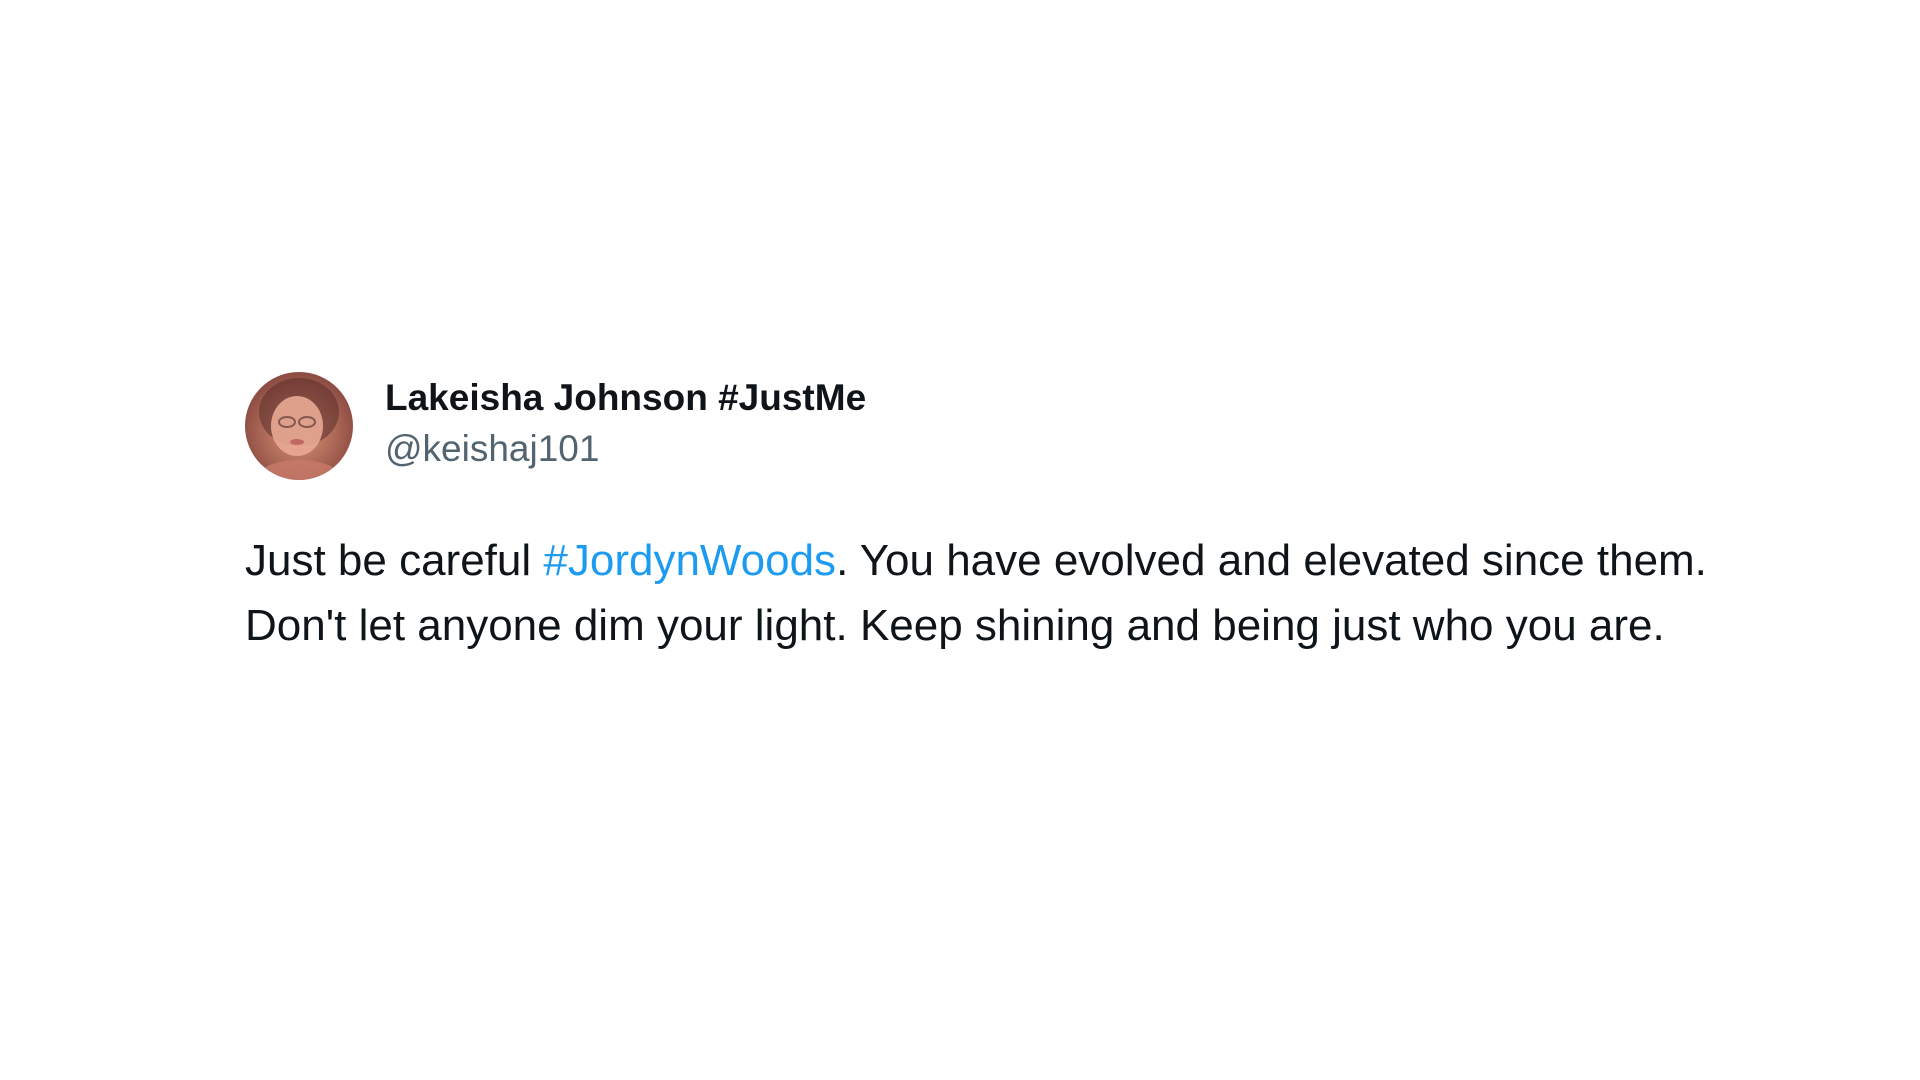 The image size is (1920, 1080). Describe the element at coordinates (980, 426) in the screenshot. I see `tweet-header: Lakeisha Johnson #JustMe @keishaj101` at that location.